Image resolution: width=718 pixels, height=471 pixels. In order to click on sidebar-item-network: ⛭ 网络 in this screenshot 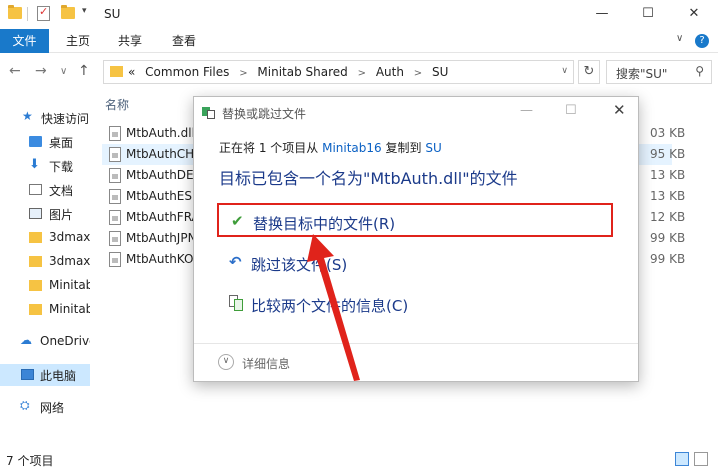, I will do `click(45, 407)`.